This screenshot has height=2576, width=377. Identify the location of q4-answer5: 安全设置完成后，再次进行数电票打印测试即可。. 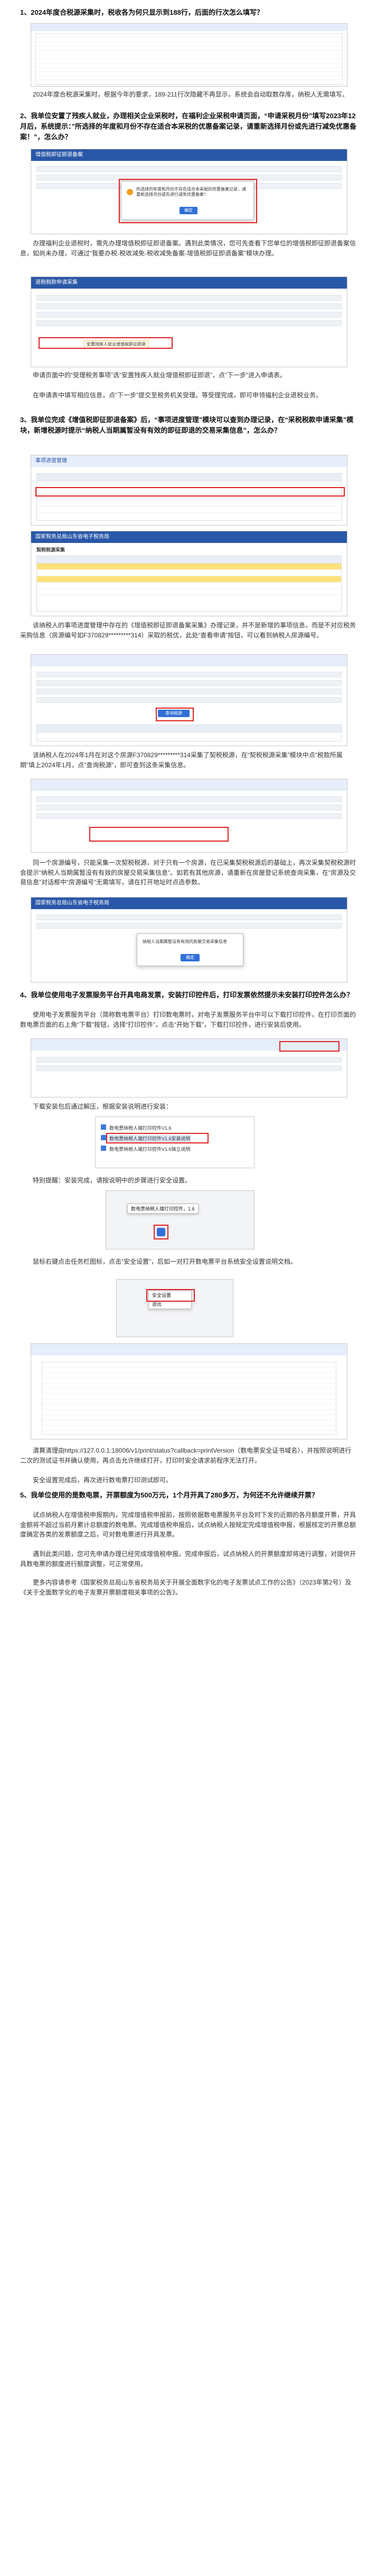
(103, 1480).